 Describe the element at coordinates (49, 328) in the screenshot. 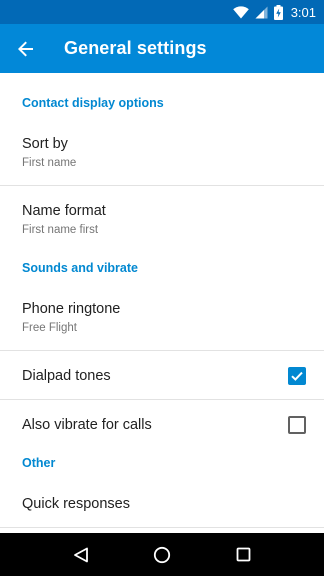

I see `phone-ringtone-summary: Free Flight` at that location.